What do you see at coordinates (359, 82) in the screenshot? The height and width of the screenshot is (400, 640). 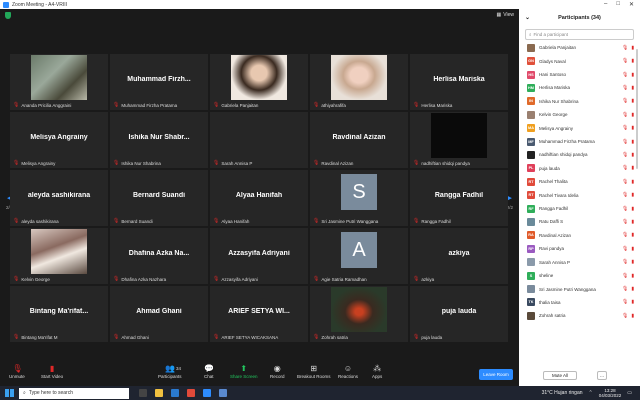 I see `participant-tile: 🎙 athiyahrafifa` at bounding box center [359, 82].